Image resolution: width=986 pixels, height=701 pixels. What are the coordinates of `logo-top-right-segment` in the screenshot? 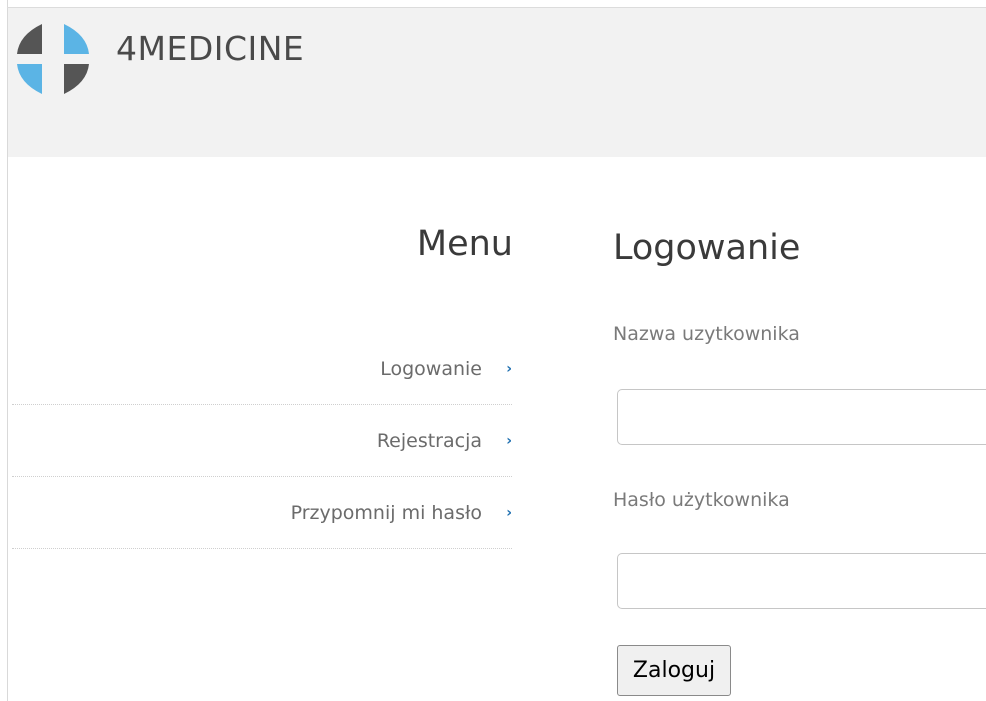 It's located at (76, 39).